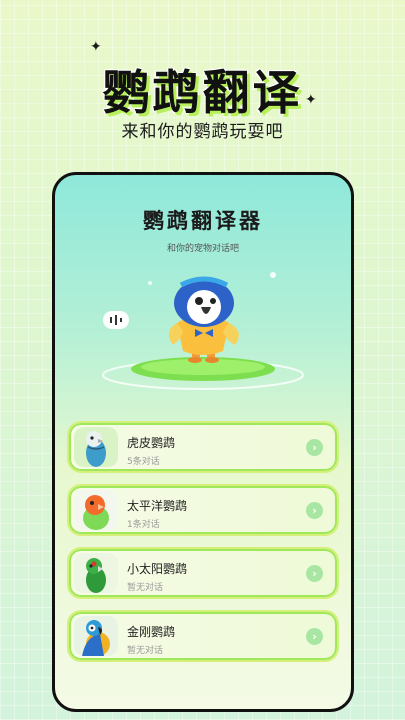 This screenshot has height=720, width=405. I want to click on parrot-mascot-illustration, so click(203, 330).